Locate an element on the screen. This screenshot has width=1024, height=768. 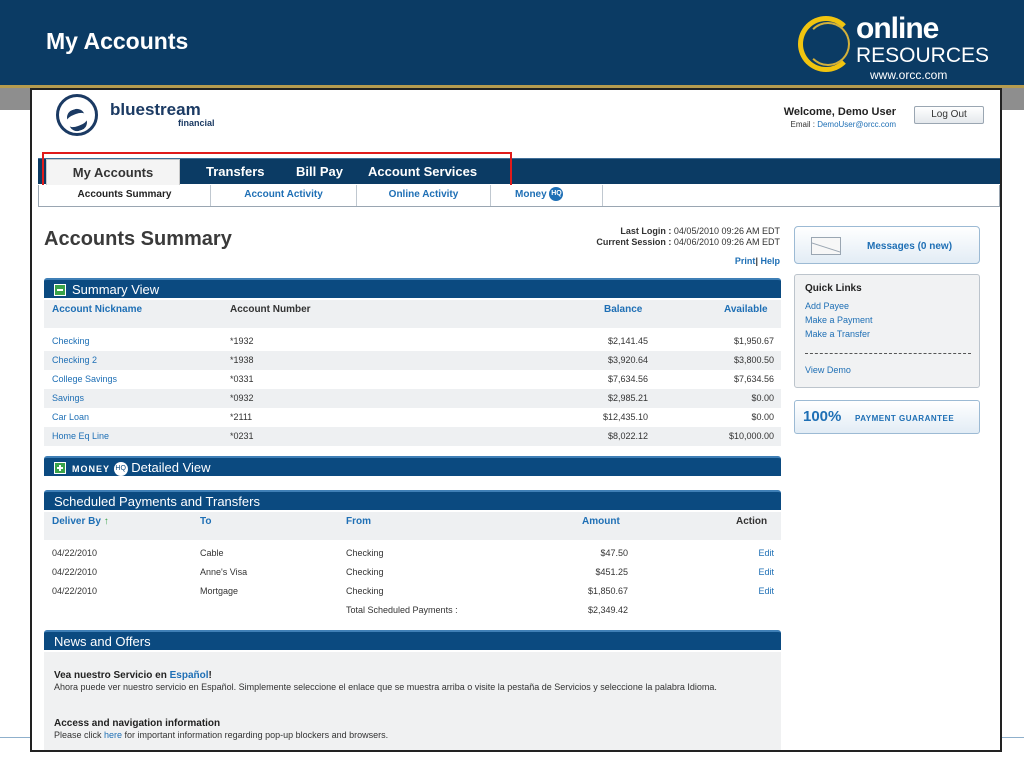
col-to: To is located at coordinates (205, 521).